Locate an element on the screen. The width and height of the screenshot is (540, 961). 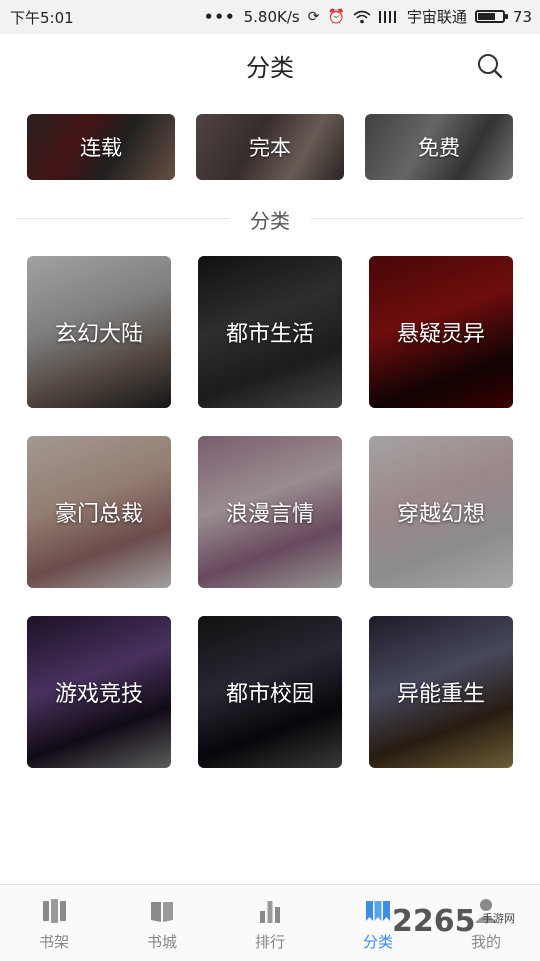
page-title: 分类 is located at coordinates (270, 68).